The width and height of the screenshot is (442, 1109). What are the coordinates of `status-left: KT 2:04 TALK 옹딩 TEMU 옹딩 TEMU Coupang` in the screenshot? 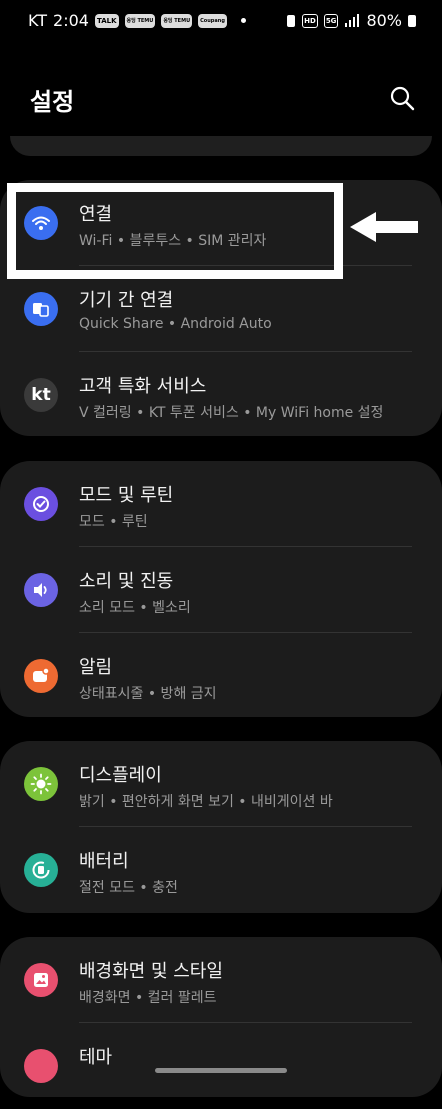 It's located at (137, 20).